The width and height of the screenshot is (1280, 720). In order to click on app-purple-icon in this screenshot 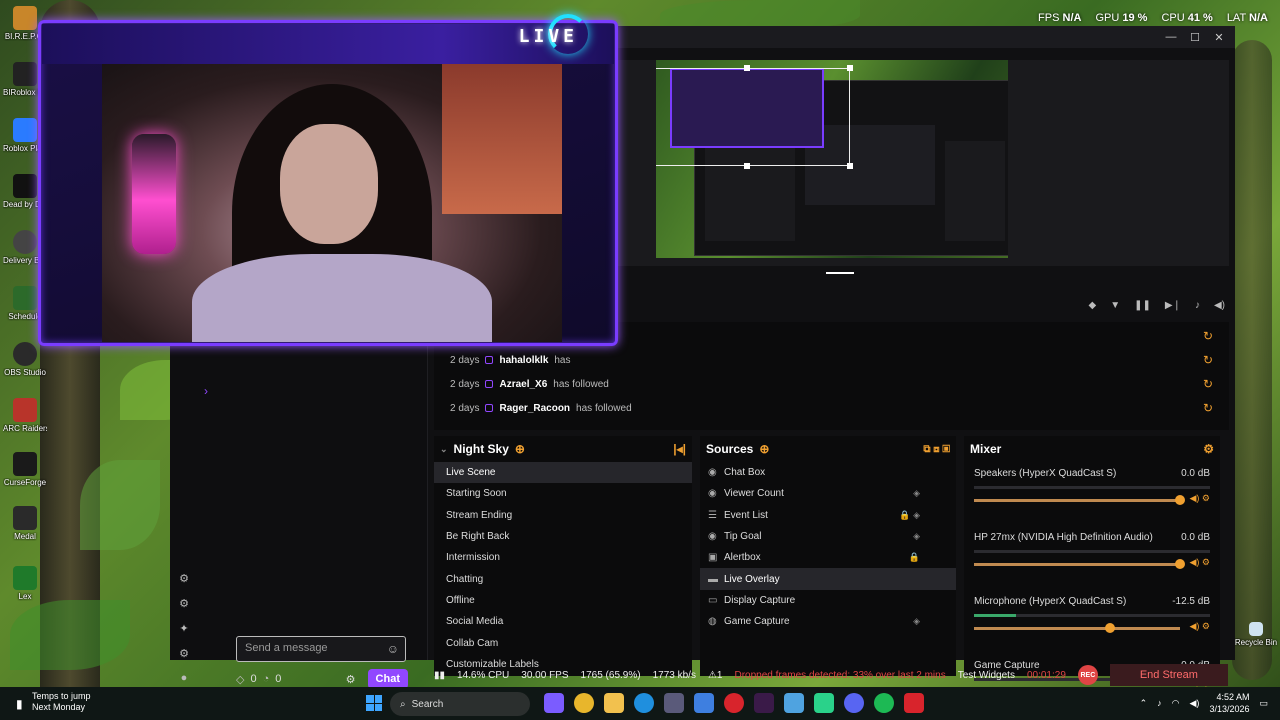, I will do `click(764, 703)`.